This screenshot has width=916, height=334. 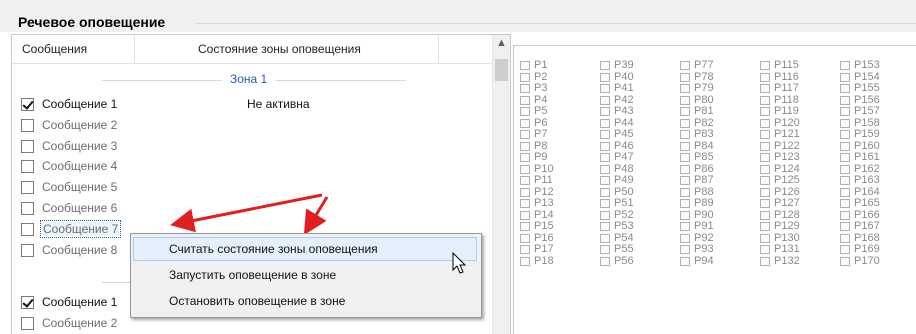 What do you see at coordinates (305, 249) in the screenshot?
I see `menu-item-read-zone-state: Считать состояние зоны оповещения` at bounding box center [305, 249].